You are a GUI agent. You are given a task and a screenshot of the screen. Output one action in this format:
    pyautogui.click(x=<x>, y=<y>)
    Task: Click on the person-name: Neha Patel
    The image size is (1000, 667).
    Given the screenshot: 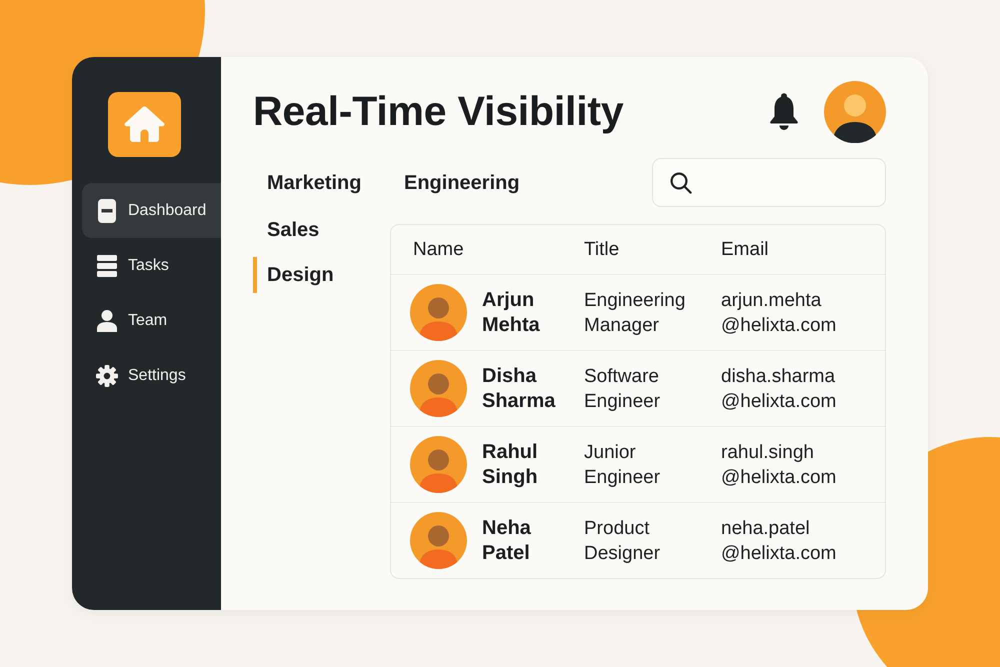 What is the action you would take?
    pyautogui.click(x=507, y=541)
    